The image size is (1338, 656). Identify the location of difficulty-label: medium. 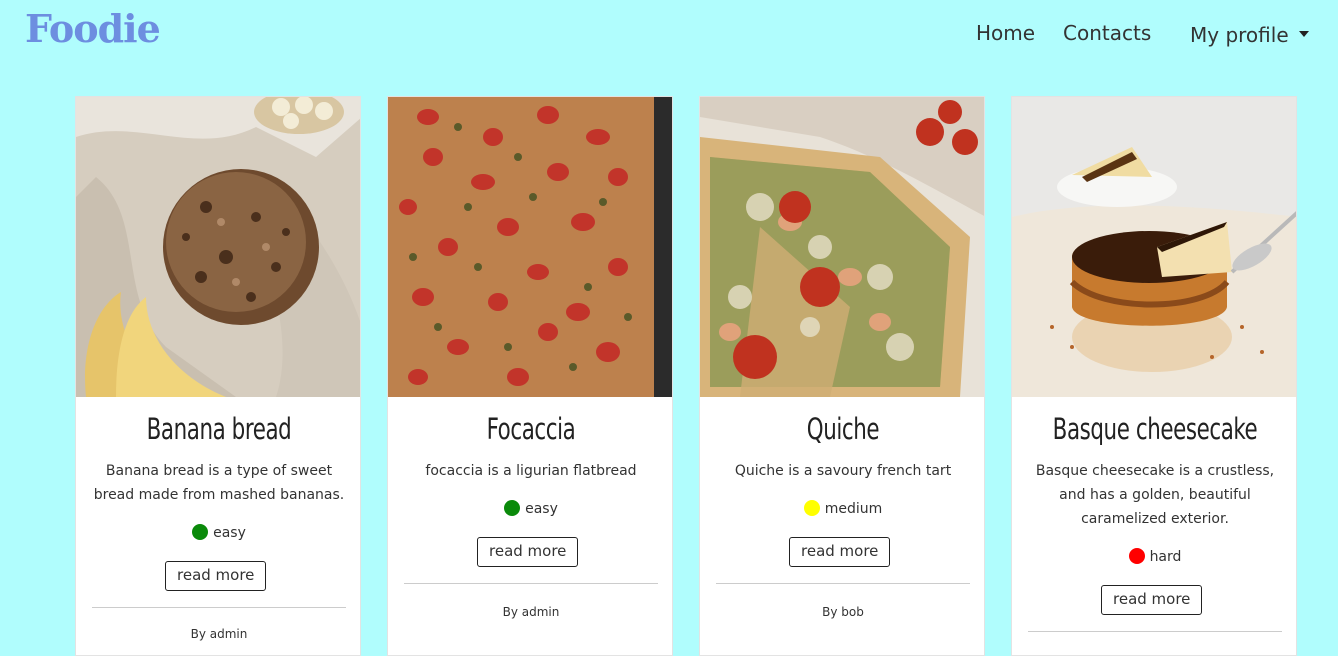
(853, 509).